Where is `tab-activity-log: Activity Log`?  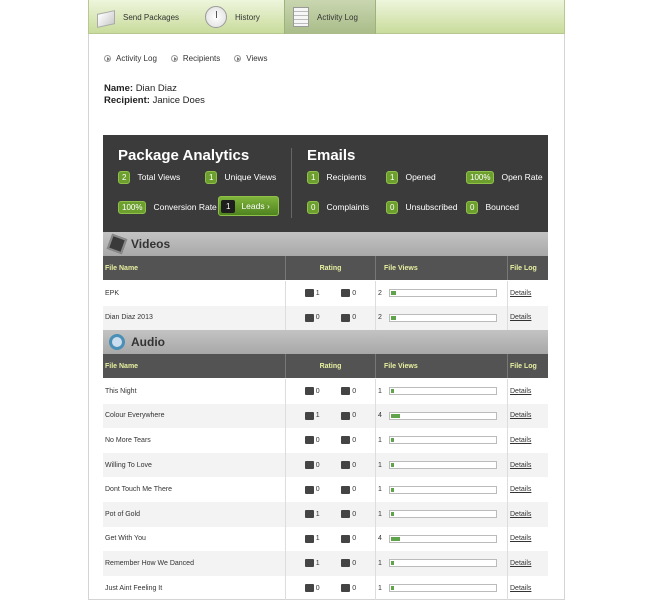 tab-activity-log: Activity Log is located at coordinates (330, 17).